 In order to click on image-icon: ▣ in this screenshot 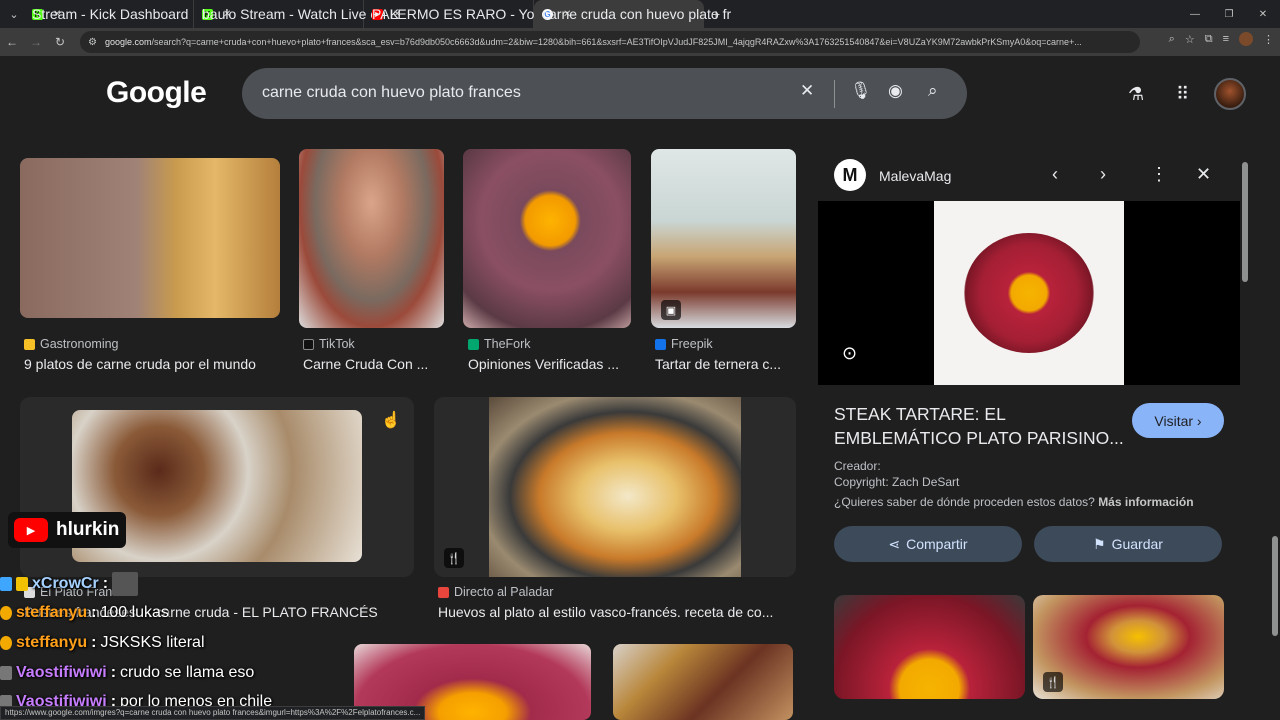, I will do `click(671, 310)`.